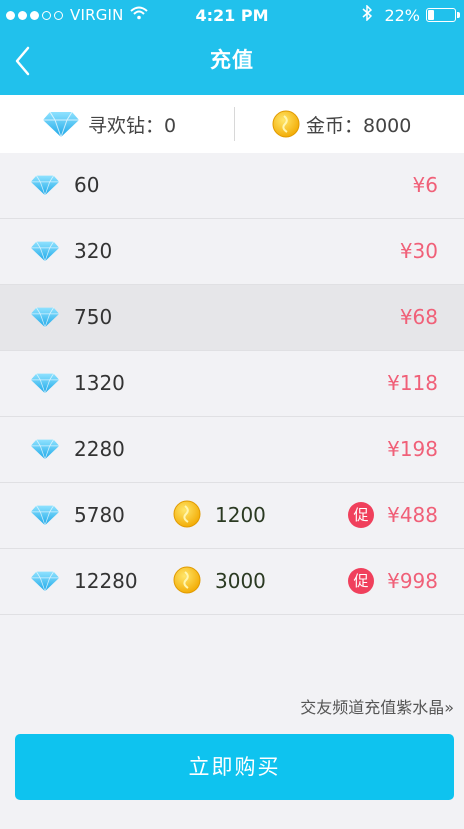  What do you see at coordinates (234, 767) in the screenshot?
I see `buy-now-button: 立即购买` at bounding box center [234, 767].